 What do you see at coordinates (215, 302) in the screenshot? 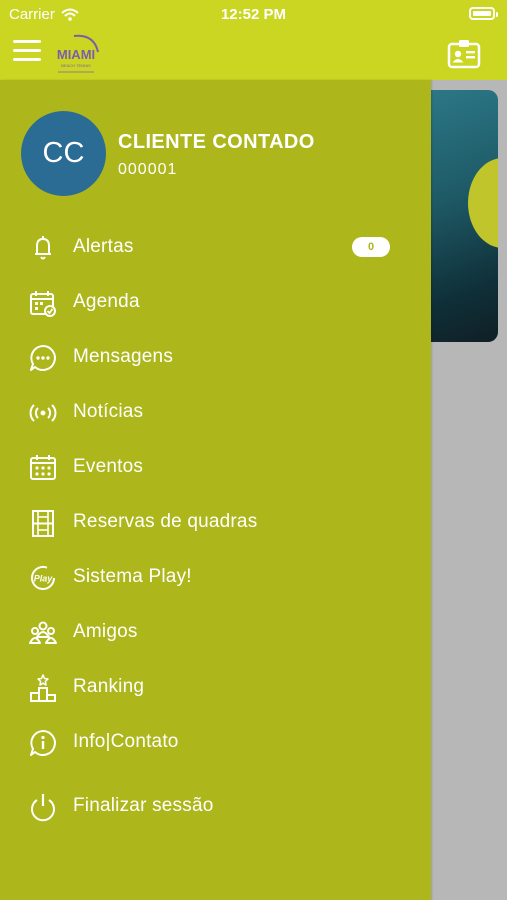
I see `menu-item-agenda: Agenda` at bounding box center [215, 302].